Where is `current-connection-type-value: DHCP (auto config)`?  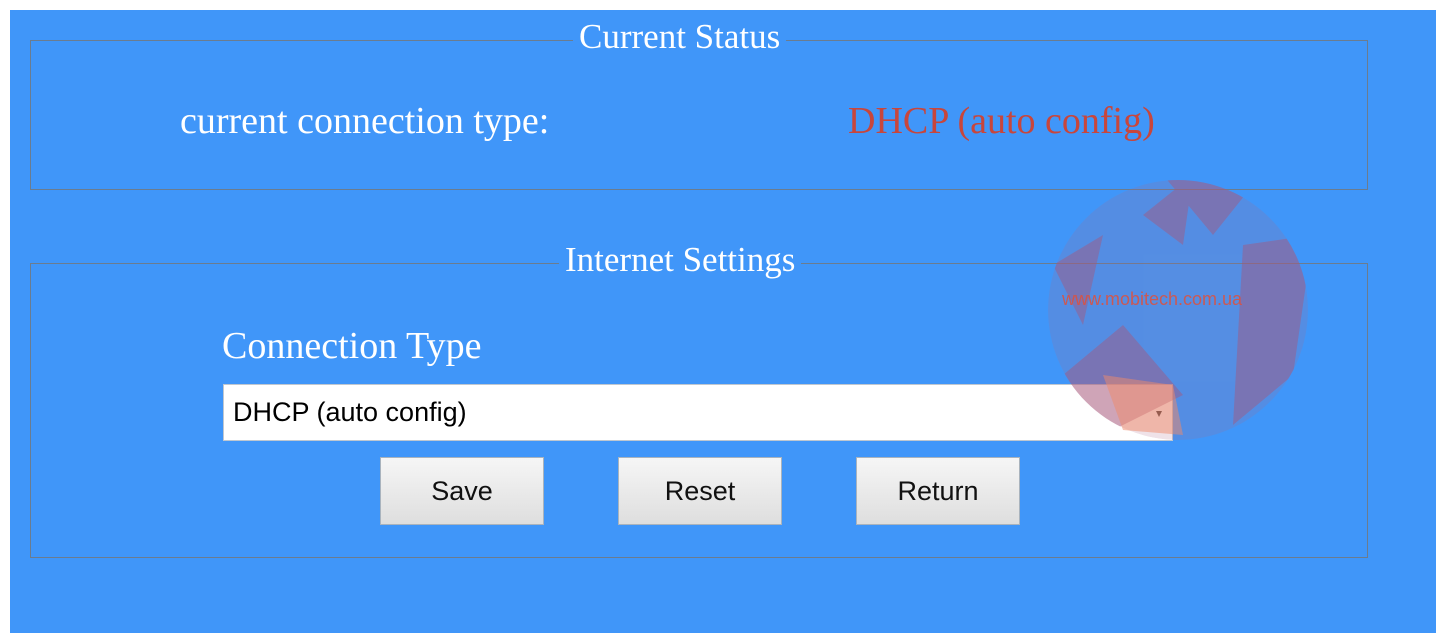 current-connection-type-value: DHCP (auto config) is located at coordinates (1001, 121).